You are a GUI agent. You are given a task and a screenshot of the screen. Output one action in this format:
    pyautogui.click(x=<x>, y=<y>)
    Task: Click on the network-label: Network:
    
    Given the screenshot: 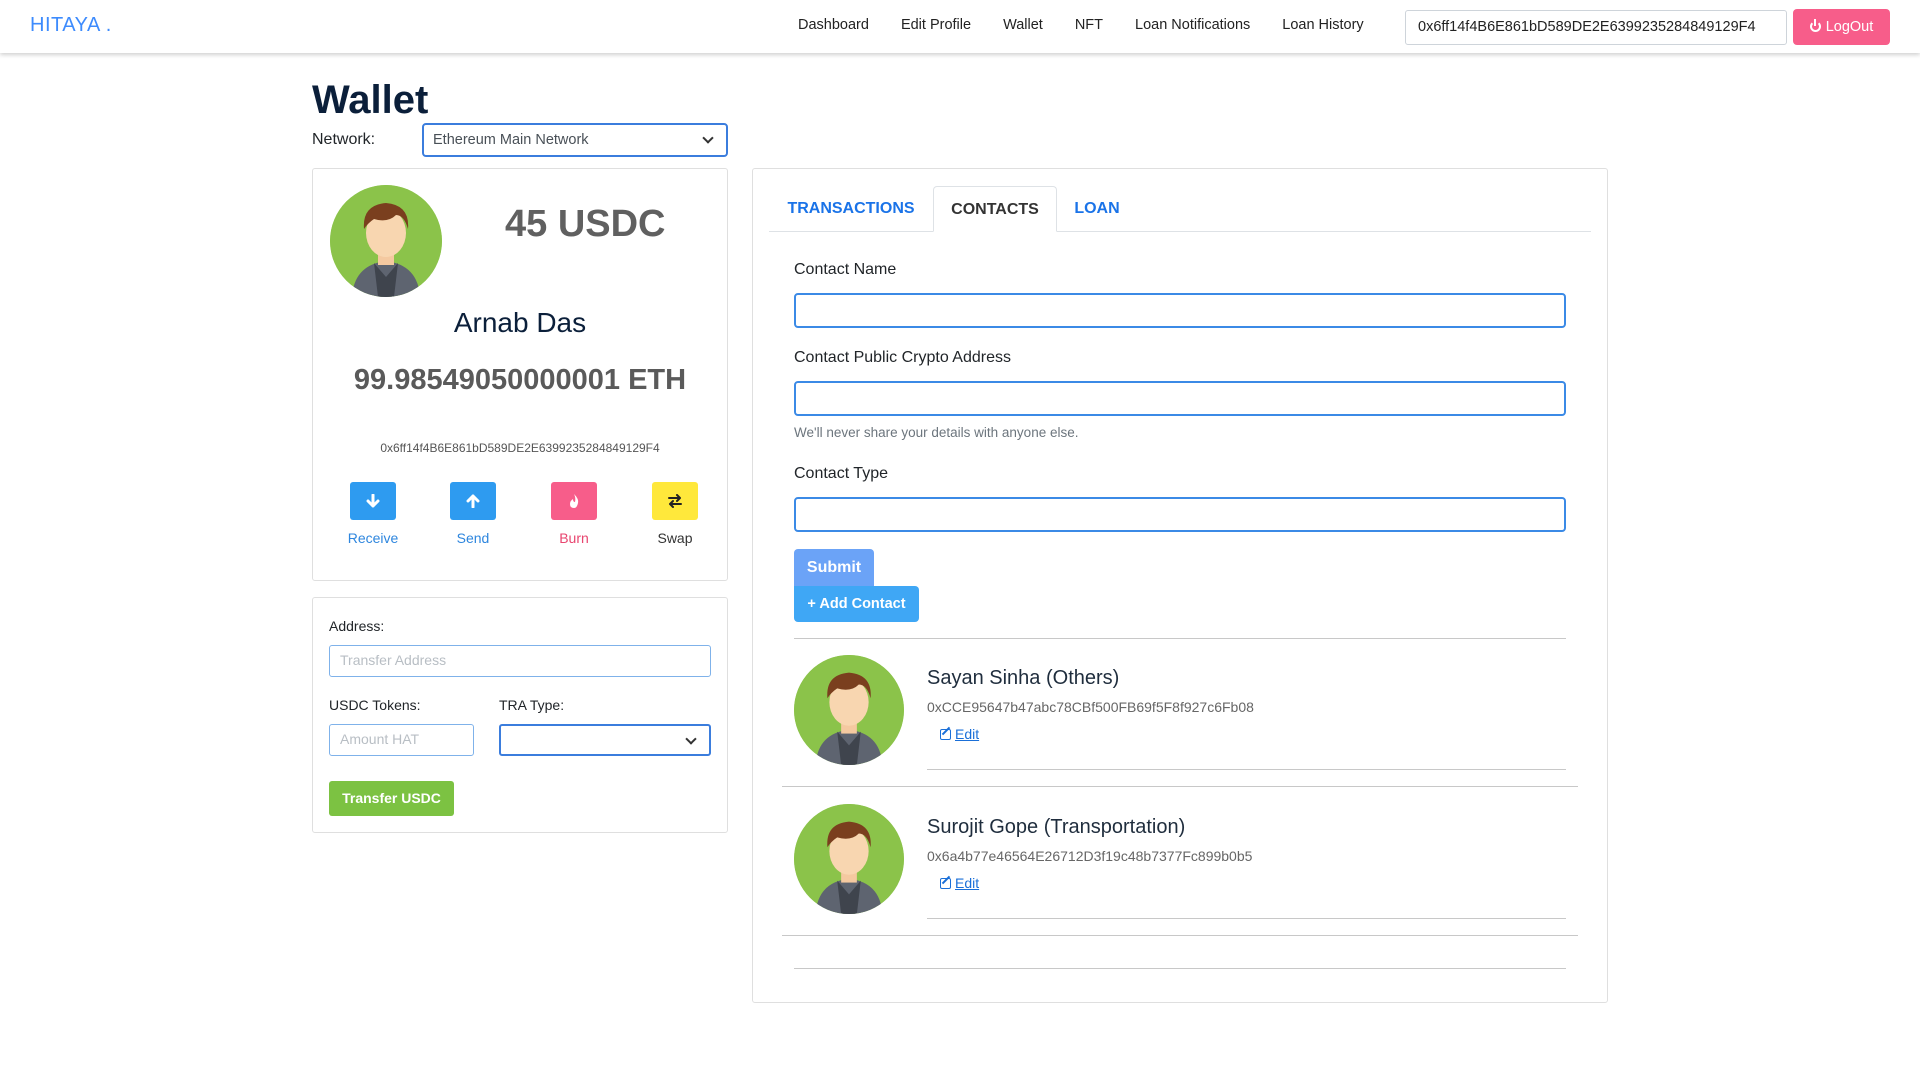 What is the action you would take?
    pyautogui.click(x=344, y=139)
    